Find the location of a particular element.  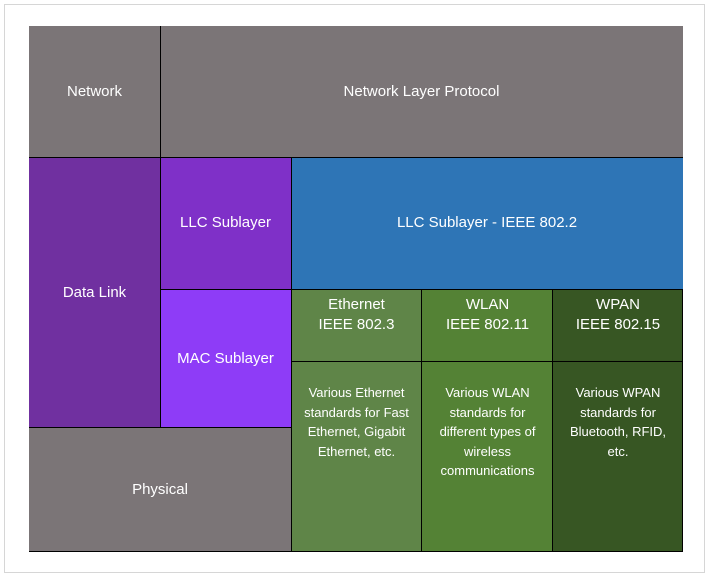

physical-layer-label: Physical is located at coordinates (160, 489).